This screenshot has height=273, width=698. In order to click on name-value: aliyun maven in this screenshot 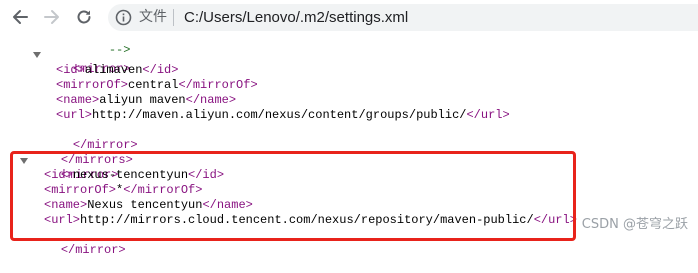, I will do `click(142, 100)`.